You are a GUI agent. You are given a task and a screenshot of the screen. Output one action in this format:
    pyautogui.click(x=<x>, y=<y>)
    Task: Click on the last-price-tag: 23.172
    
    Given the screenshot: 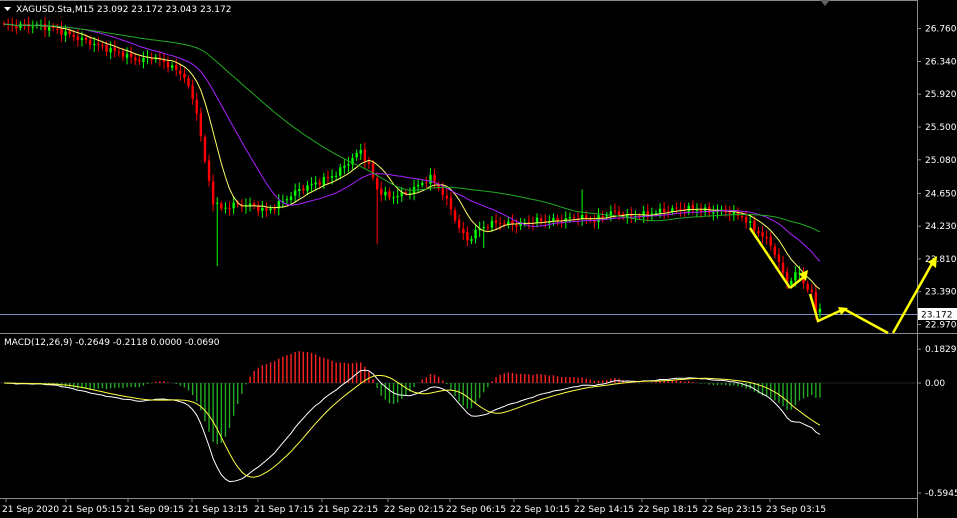 What is the action you would take?
    pyautogui.click(x=937, y=314)
    